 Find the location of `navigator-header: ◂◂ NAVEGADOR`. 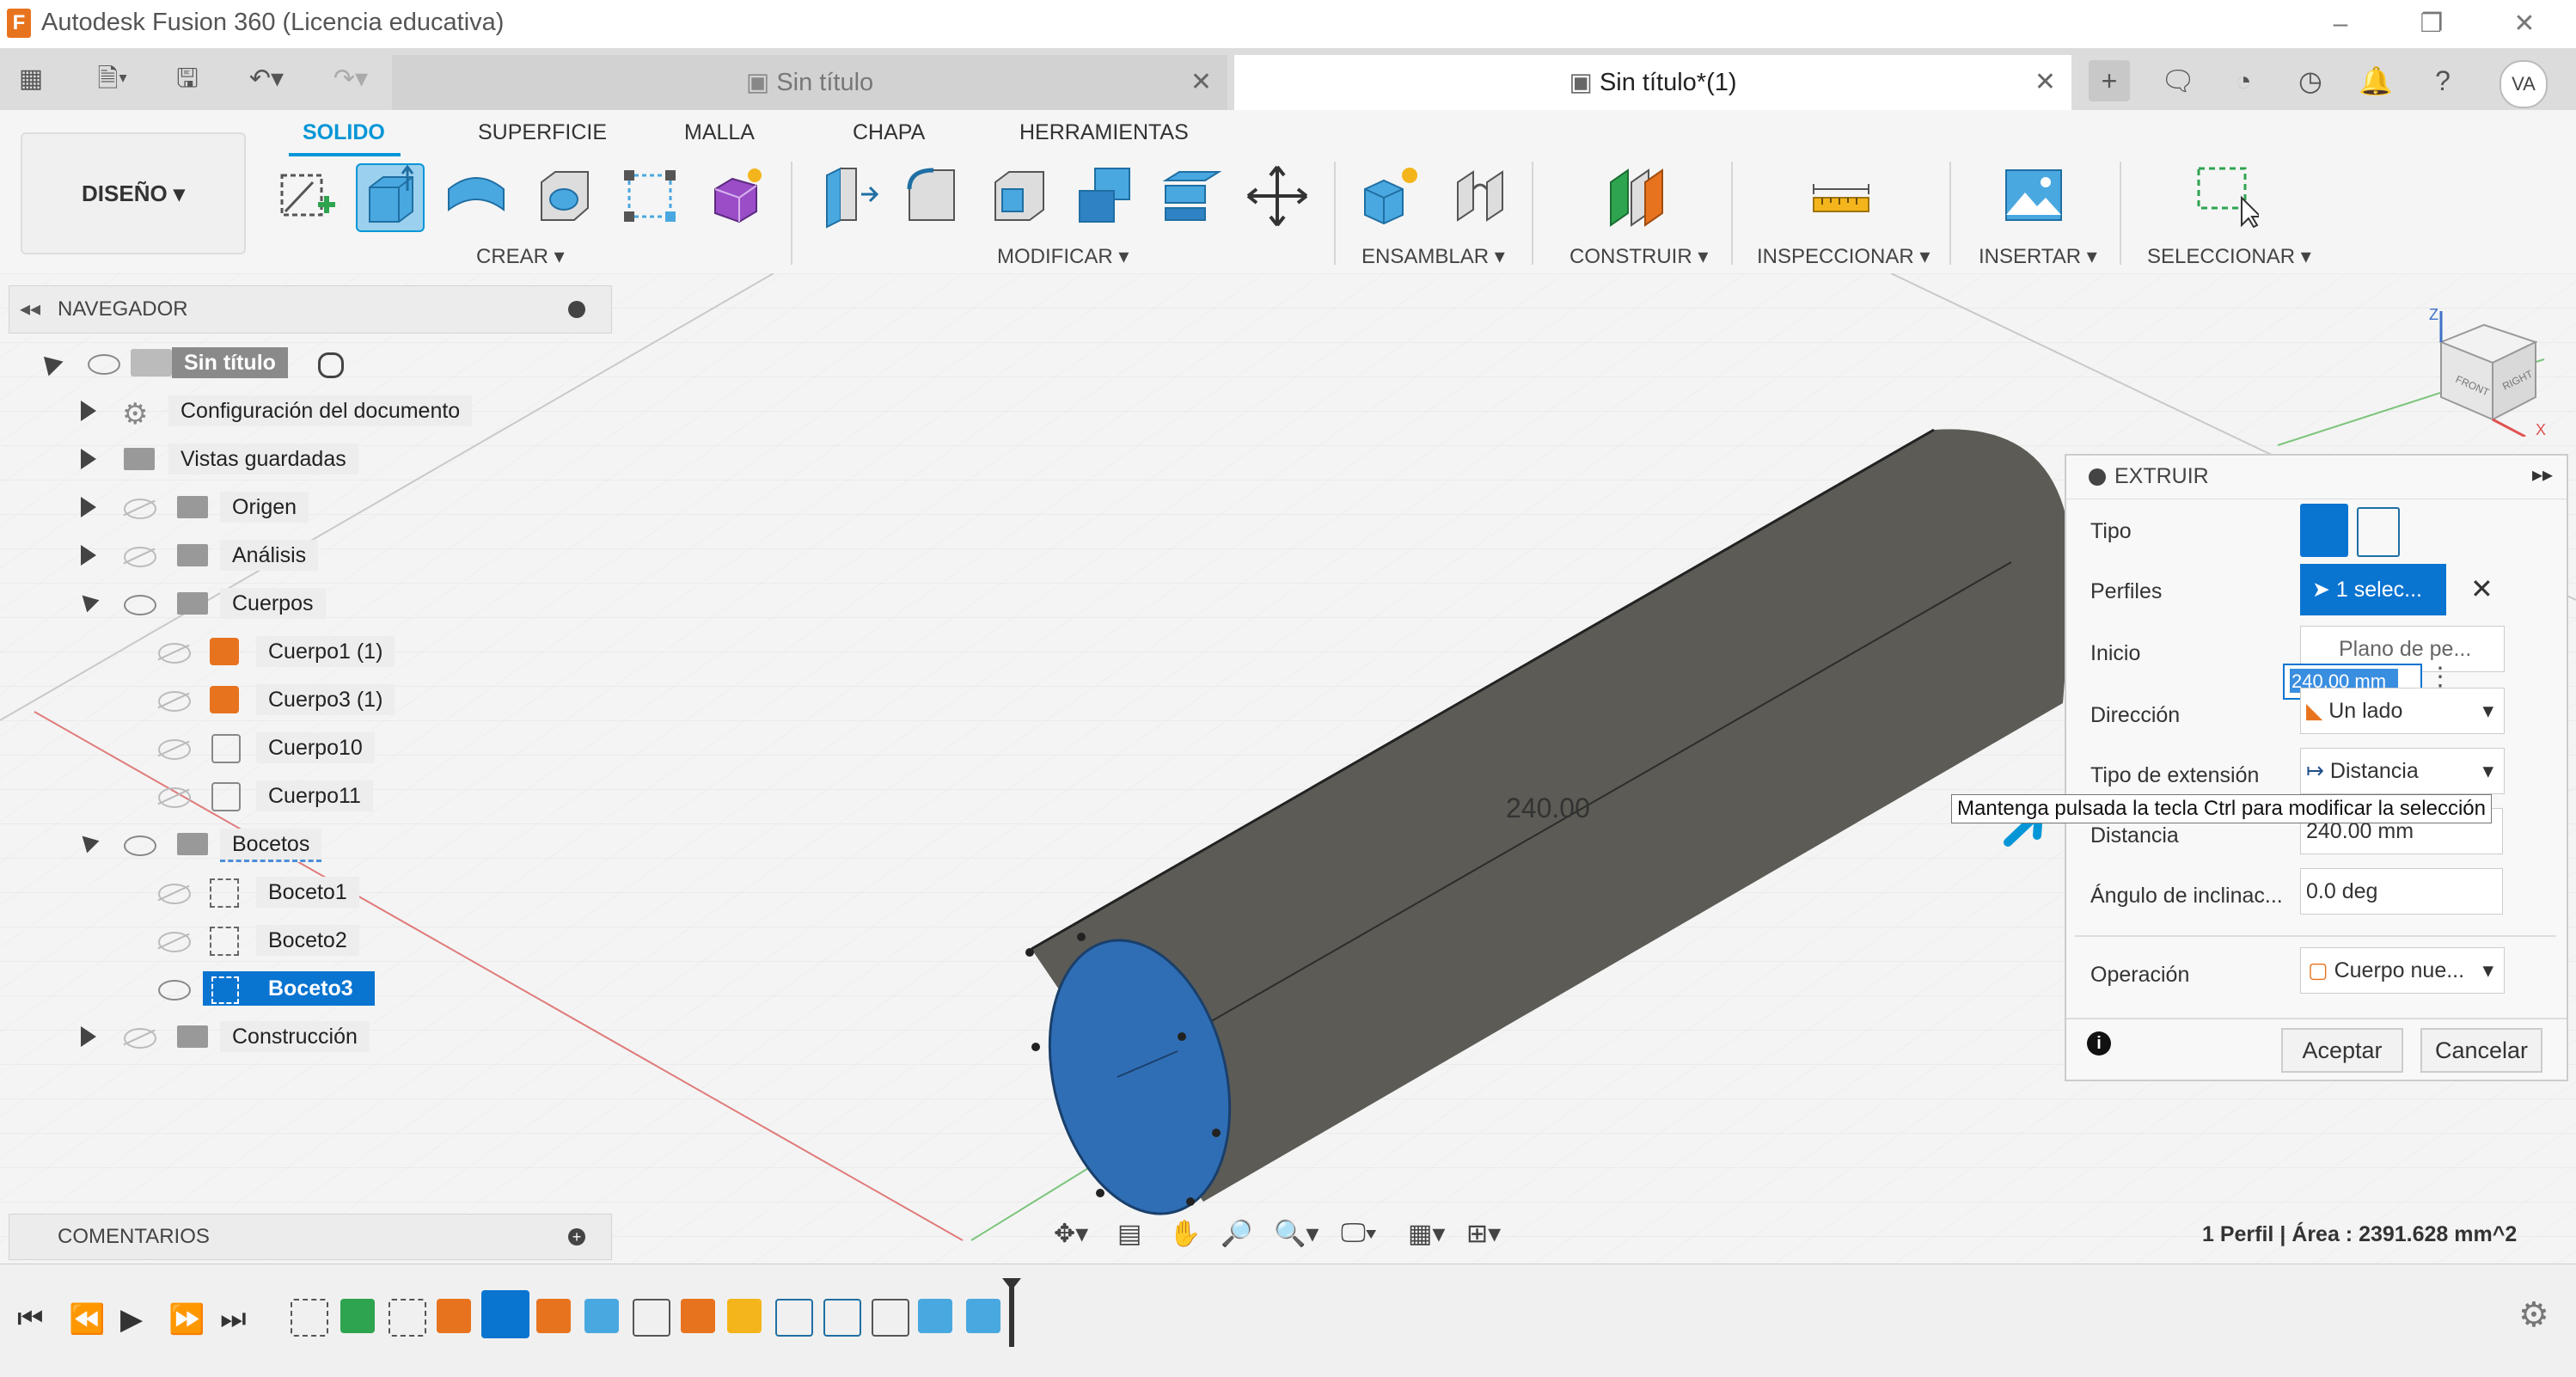

navigator-header: ◂◂ NAVEGADOR is located at coordinates (310, 309).